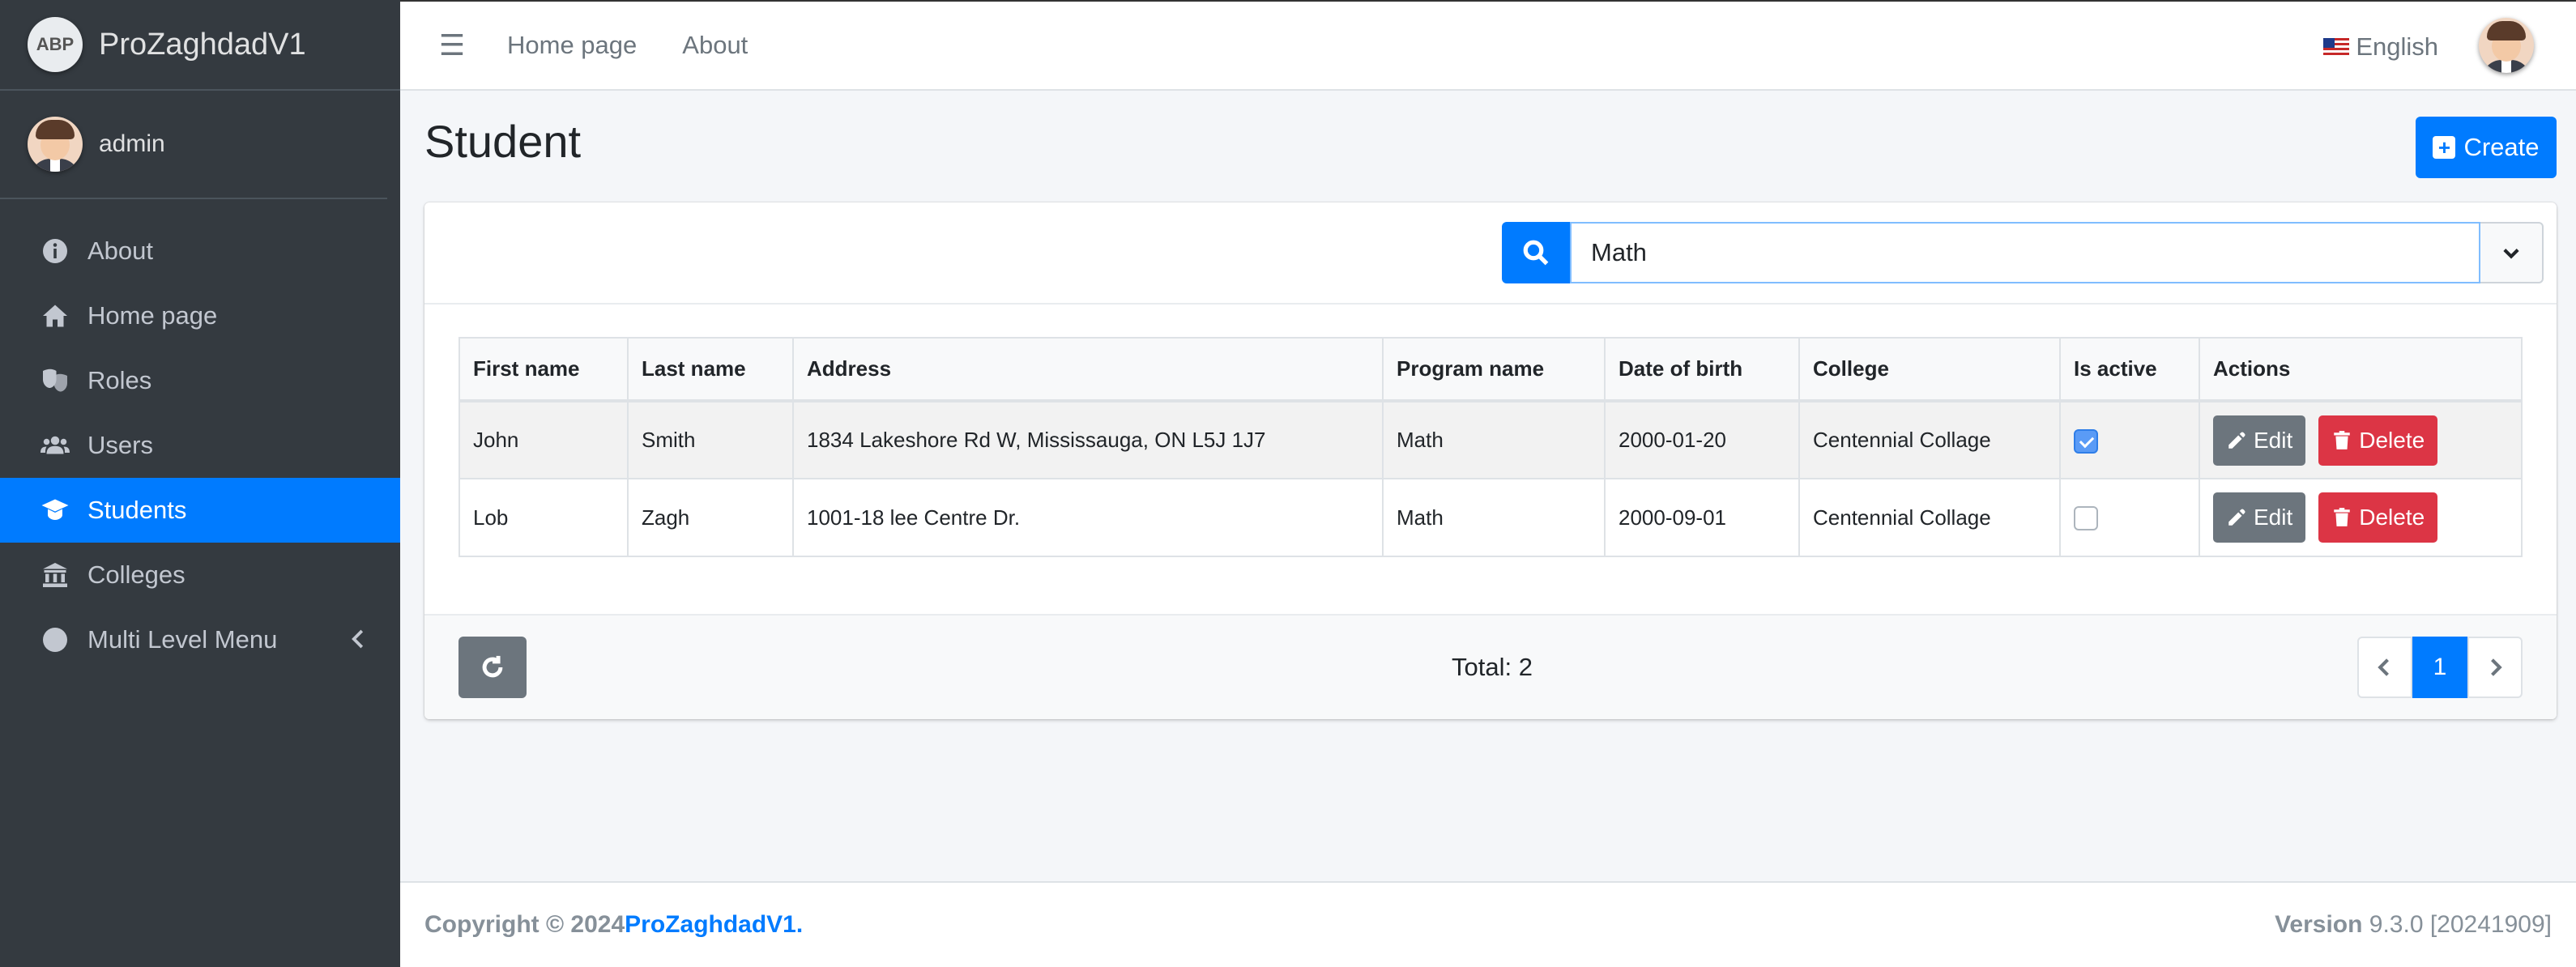  What do you see at coordinates (55, 144) in the screenshot?
I see `user-avatar` at bounding box center [55, 144].